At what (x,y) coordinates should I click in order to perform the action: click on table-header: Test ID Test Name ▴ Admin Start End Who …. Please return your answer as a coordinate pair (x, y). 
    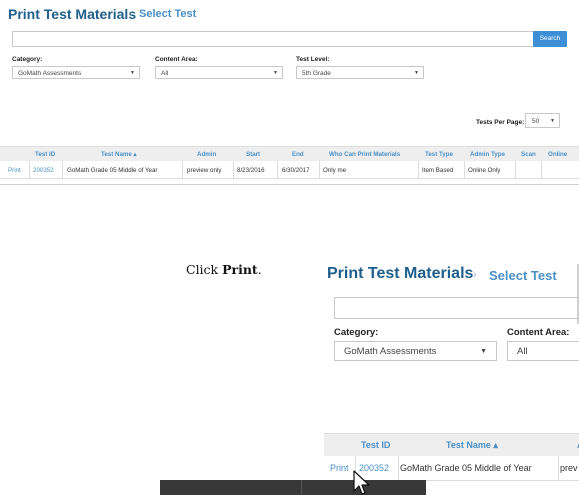
    Looking at the image, I should click on (289, 153).